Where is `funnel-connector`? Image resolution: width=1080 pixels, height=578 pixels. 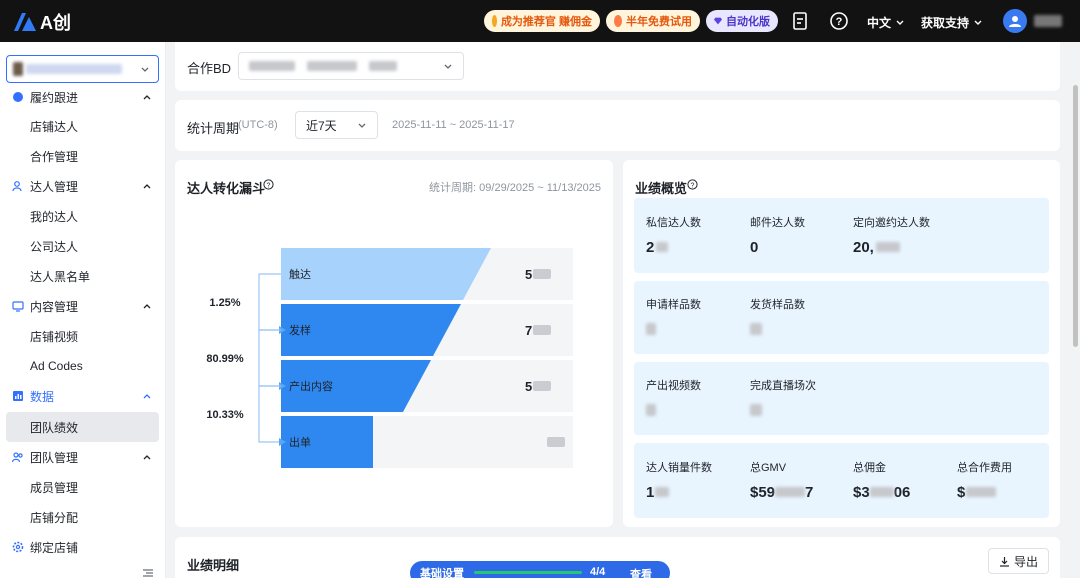 funnel-connector is located at coordinates (269, 414).